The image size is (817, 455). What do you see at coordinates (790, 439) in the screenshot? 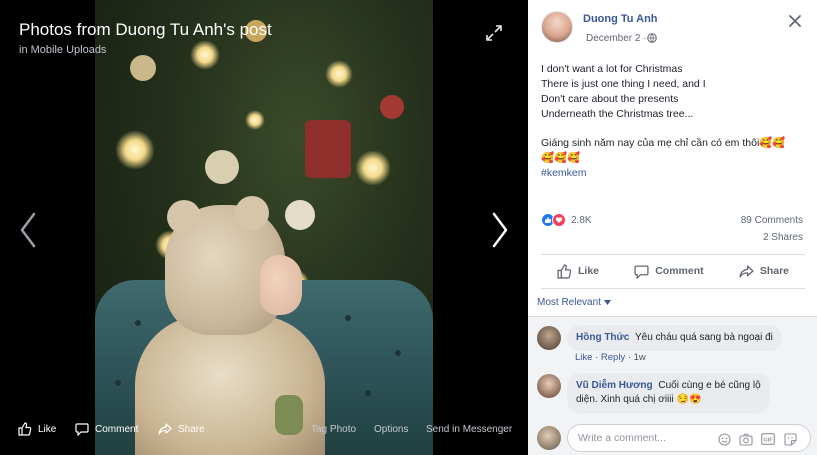
I see `sticker-icon` at bounding box center [790, 439].